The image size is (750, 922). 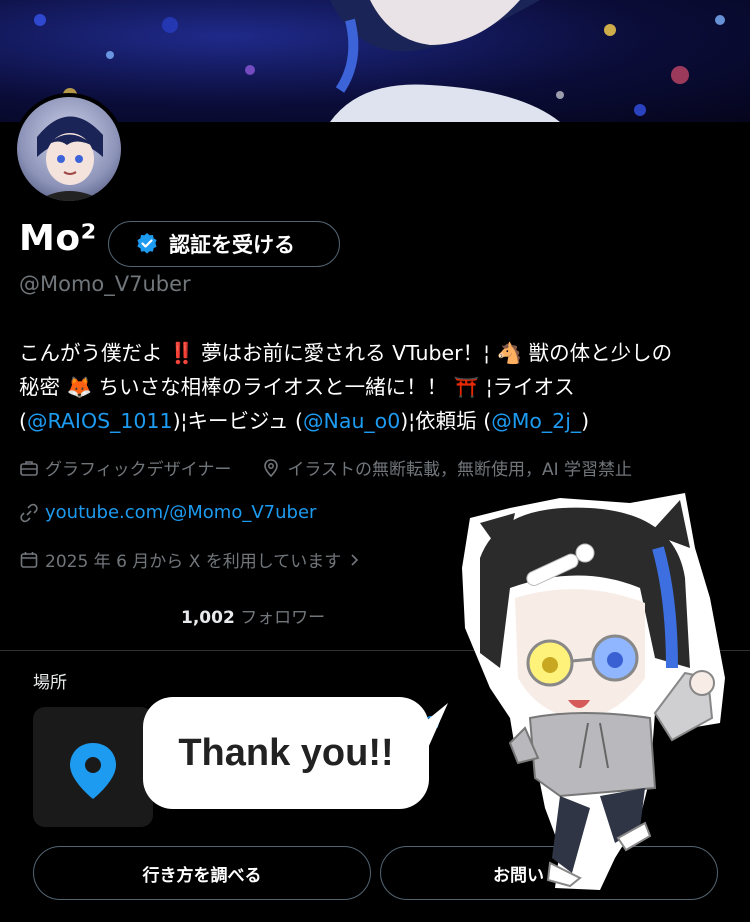 What do you see at coordinates (182, 353) in the screenshot?
I see `exclamation-emoji: ‼️` at bounding box center [182, 353].